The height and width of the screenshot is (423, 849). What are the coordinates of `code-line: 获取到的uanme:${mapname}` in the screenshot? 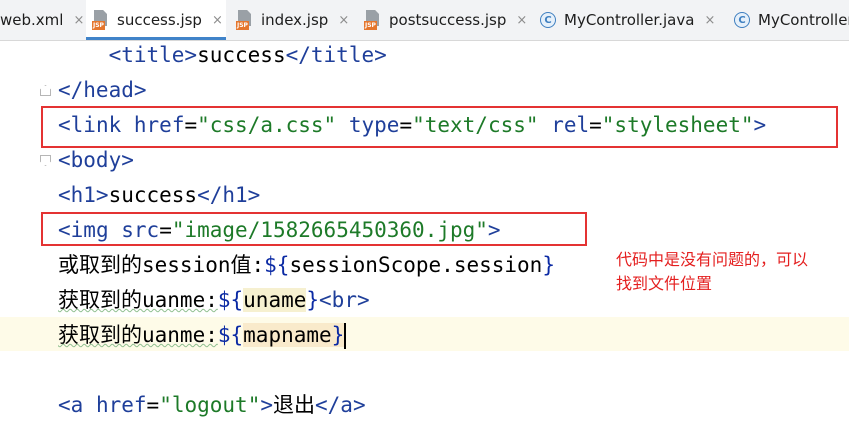 It's located at (202, 336).